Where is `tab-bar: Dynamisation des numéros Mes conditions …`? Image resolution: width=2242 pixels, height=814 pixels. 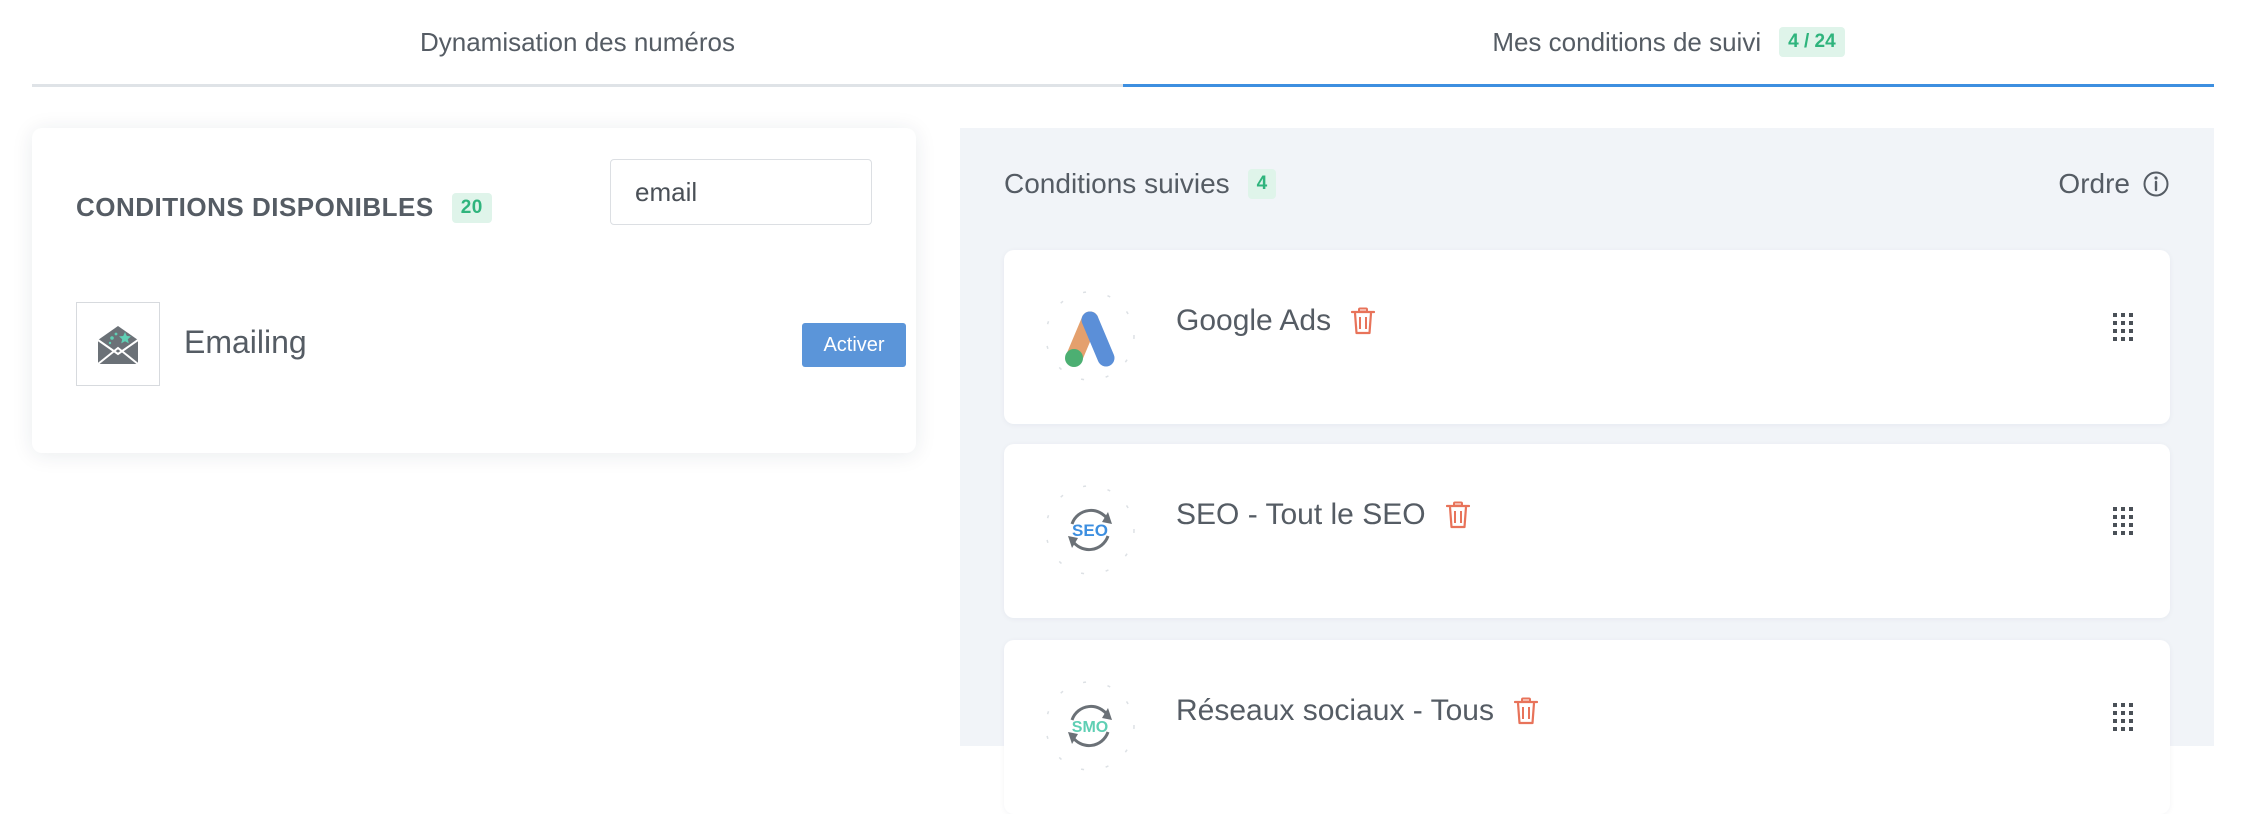
tab-bar: Dynamisation des numéros Mes conditions … is located at coordinates (1123, 43).